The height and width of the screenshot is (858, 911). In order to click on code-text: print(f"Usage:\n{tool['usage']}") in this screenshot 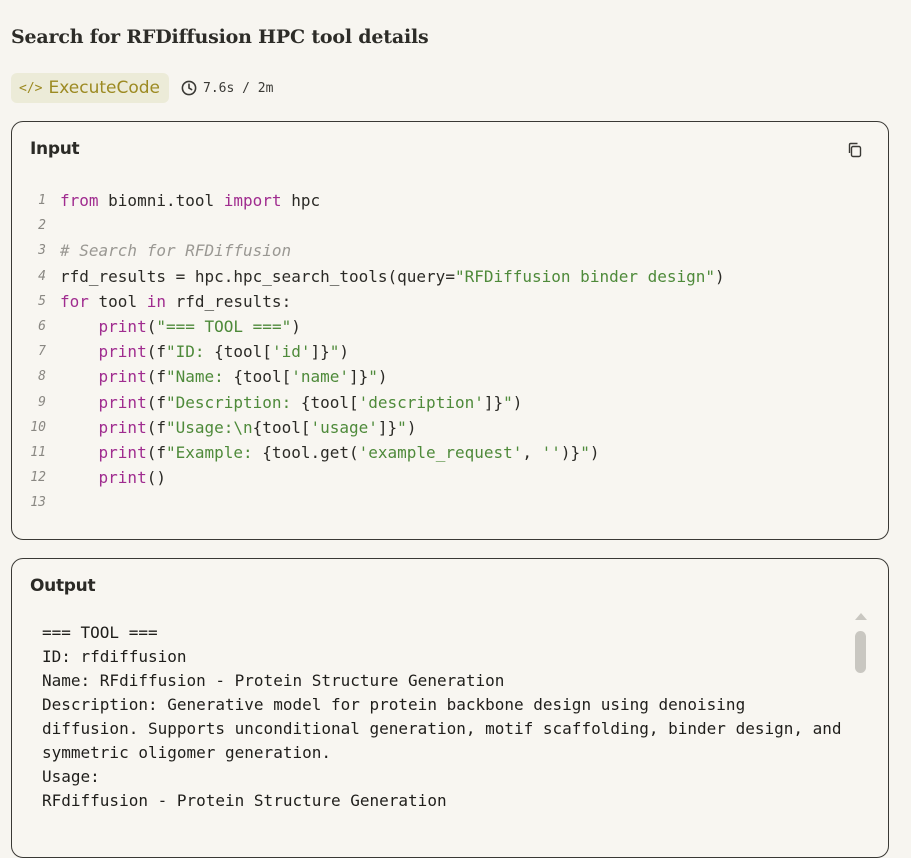, I will do `click(257, 427)`.